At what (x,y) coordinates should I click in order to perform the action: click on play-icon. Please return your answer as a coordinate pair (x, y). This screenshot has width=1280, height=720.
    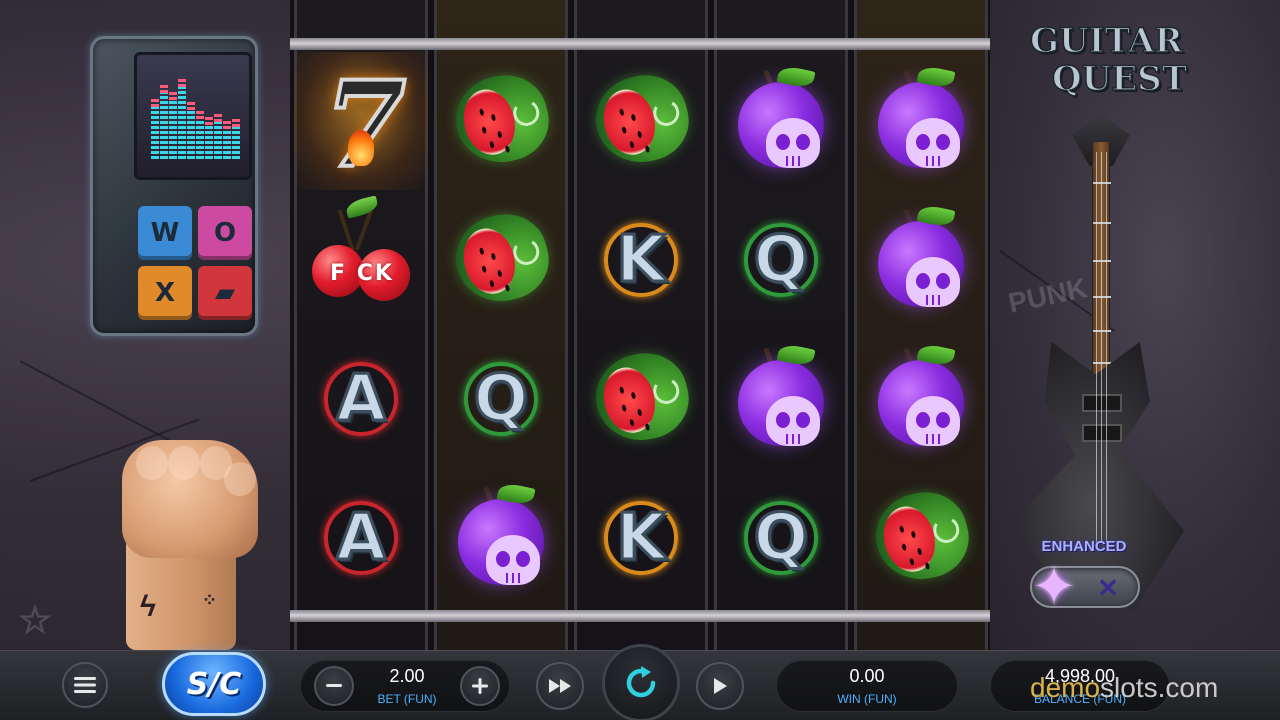
    Looking at the image, I should click on (720, 686).